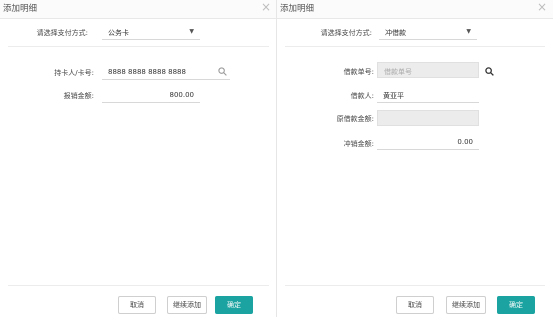 This screenshot has height=317, width=553. I want to click on card-holder-label: 持卡人/卡号:, so click(74, 73).